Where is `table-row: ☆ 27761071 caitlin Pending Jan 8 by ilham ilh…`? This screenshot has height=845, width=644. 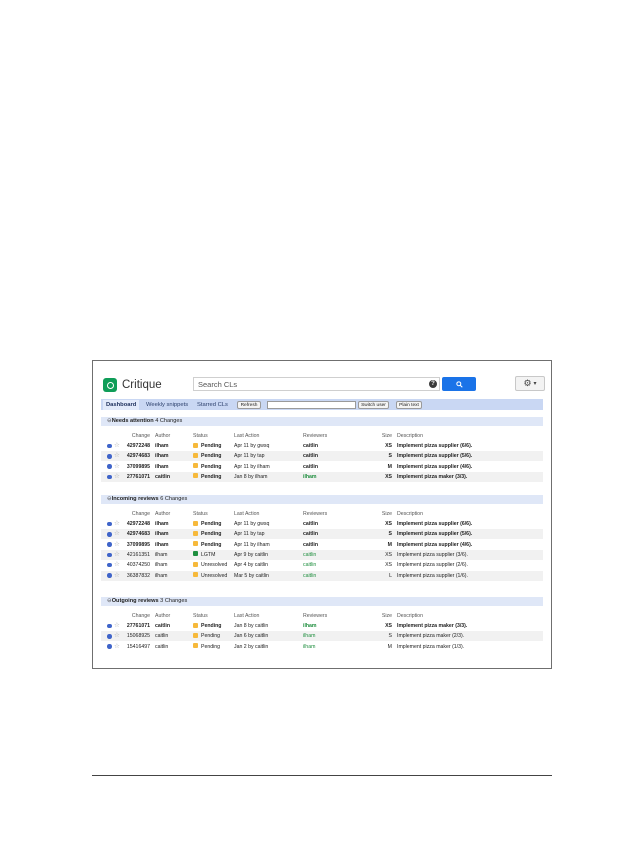
table-row: ☆ 27761071 caitlin Pending Jan 8 by ilham ilh… is located at coordinates (322, 476).